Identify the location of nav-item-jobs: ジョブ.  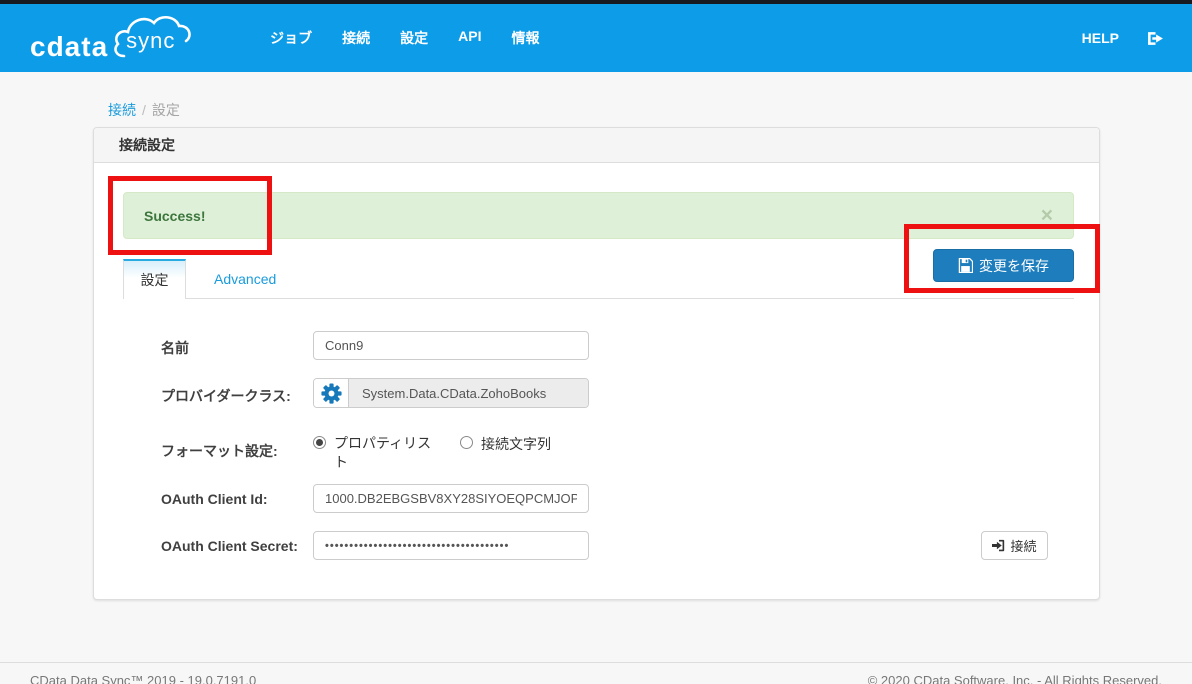
(291, 38).